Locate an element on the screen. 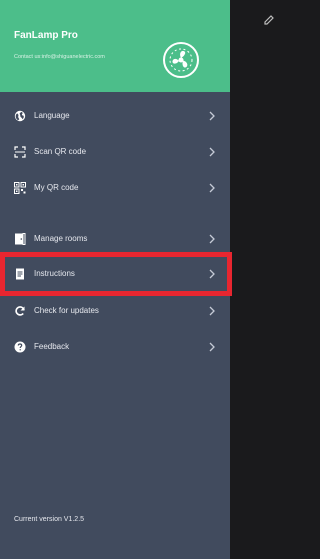 This screenshot has height=559, width=320. menu-label-my-qr-code: My QR code is located at coordinates (56, 187).